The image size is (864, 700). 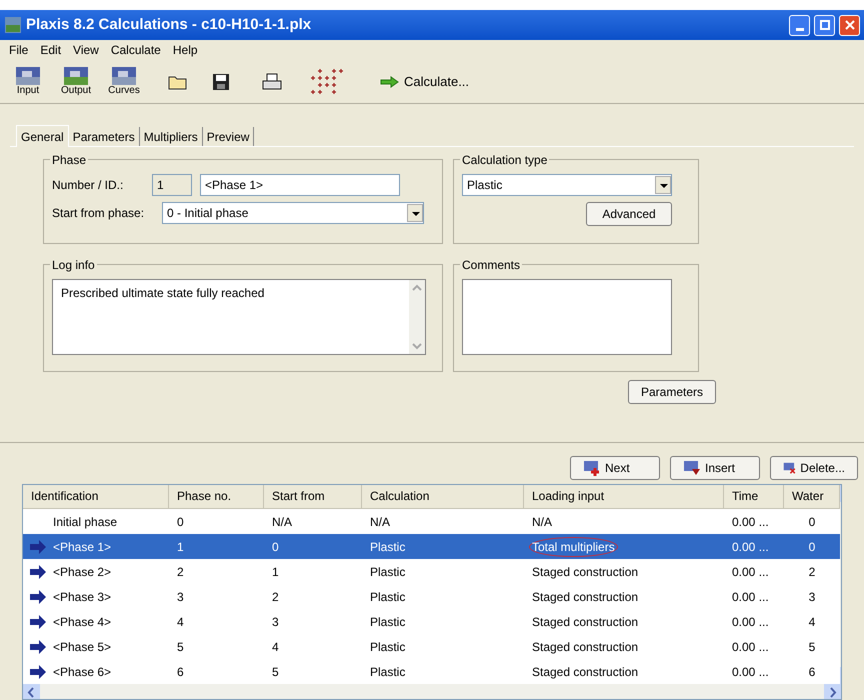 I want to click on menu-item: Help, so click(x=185, y=50).